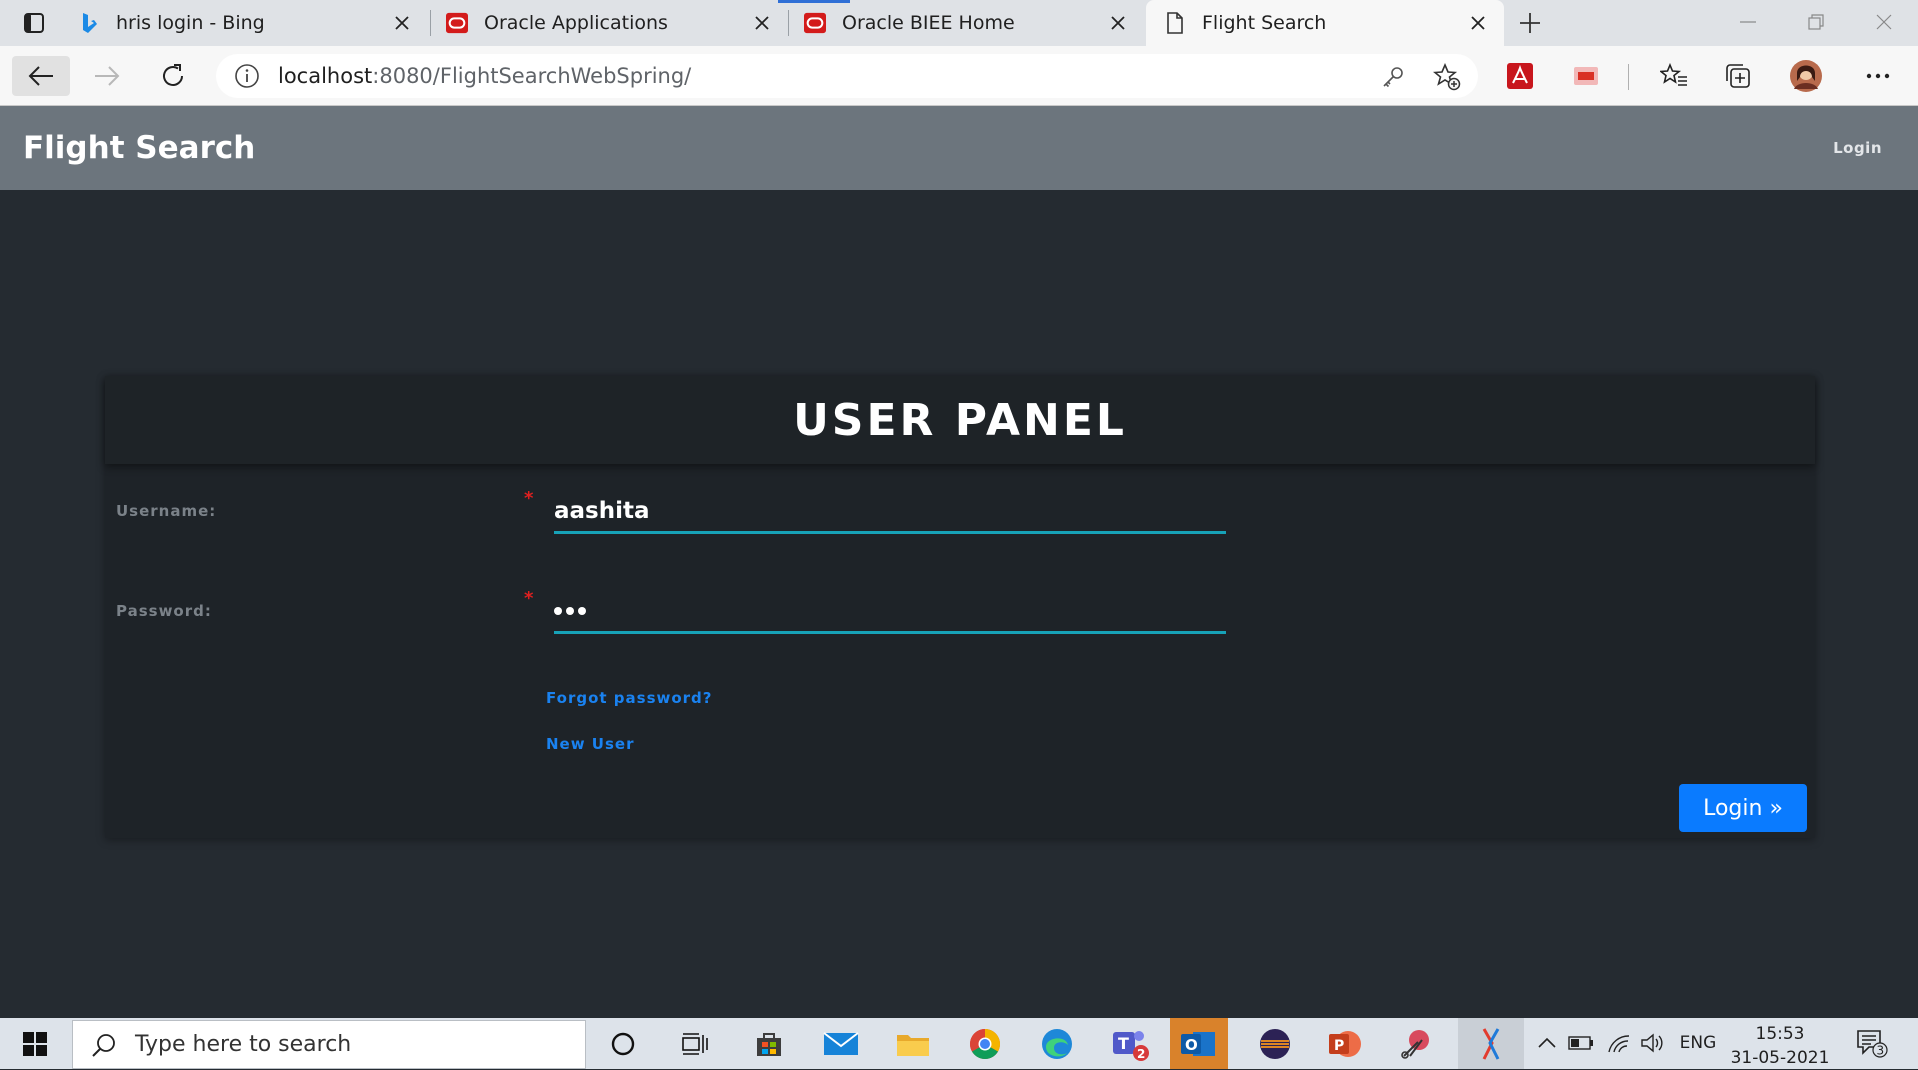  What do you see at coordinates (890, 612) in the screenshot?
I see `password-input` at bounding box center [890, 612].